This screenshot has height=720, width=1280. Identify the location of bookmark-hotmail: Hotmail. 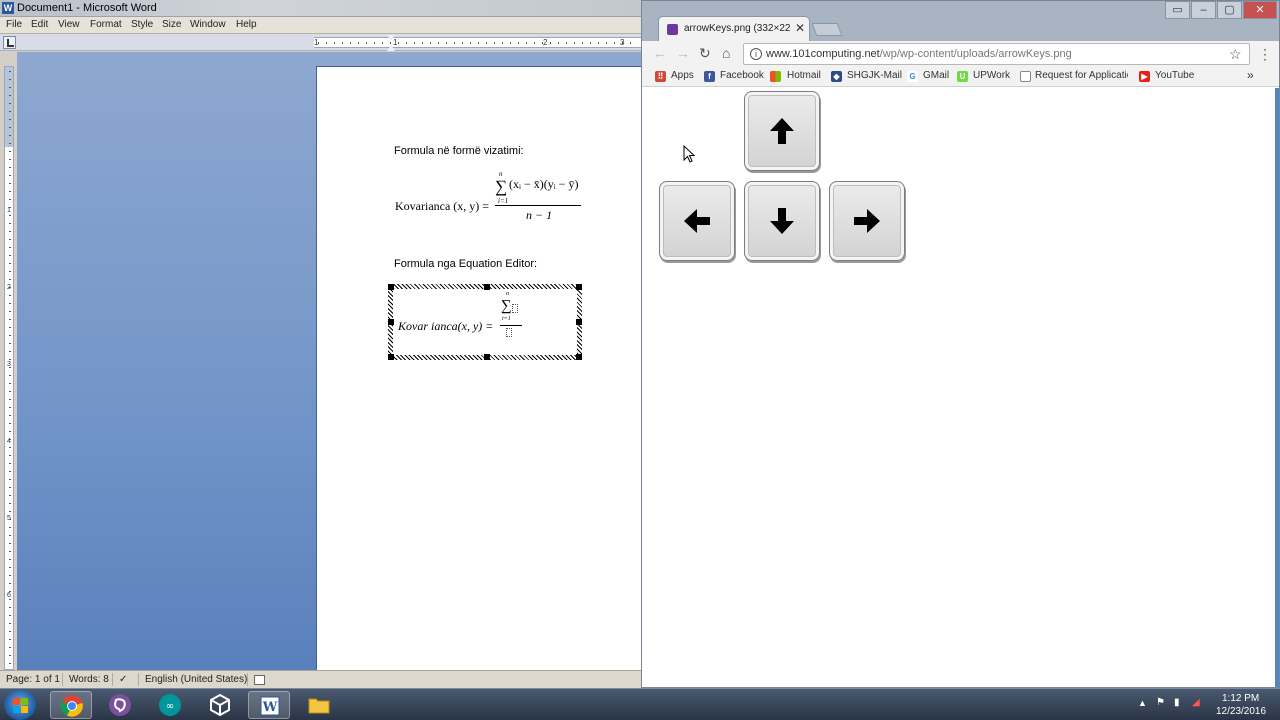
(804, 75).